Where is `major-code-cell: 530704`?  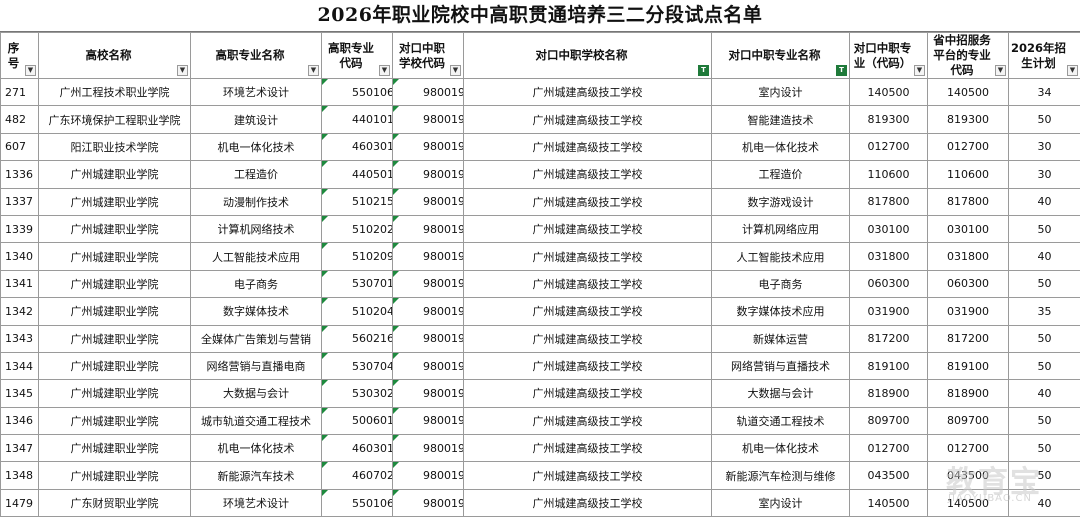 major-code-cell: 530704 is located at coordinates (357, 365).